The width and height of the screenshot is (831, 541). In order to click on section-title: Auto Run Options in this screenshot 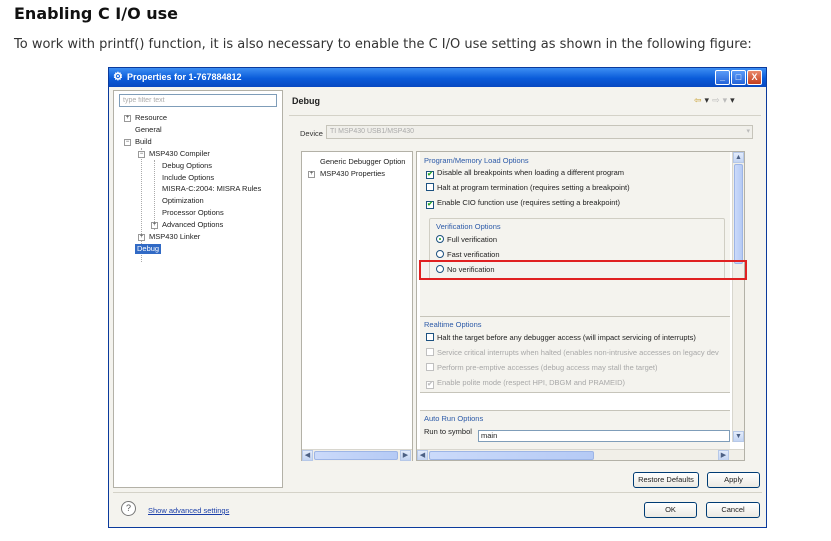, I will do `click(454, 418)`.